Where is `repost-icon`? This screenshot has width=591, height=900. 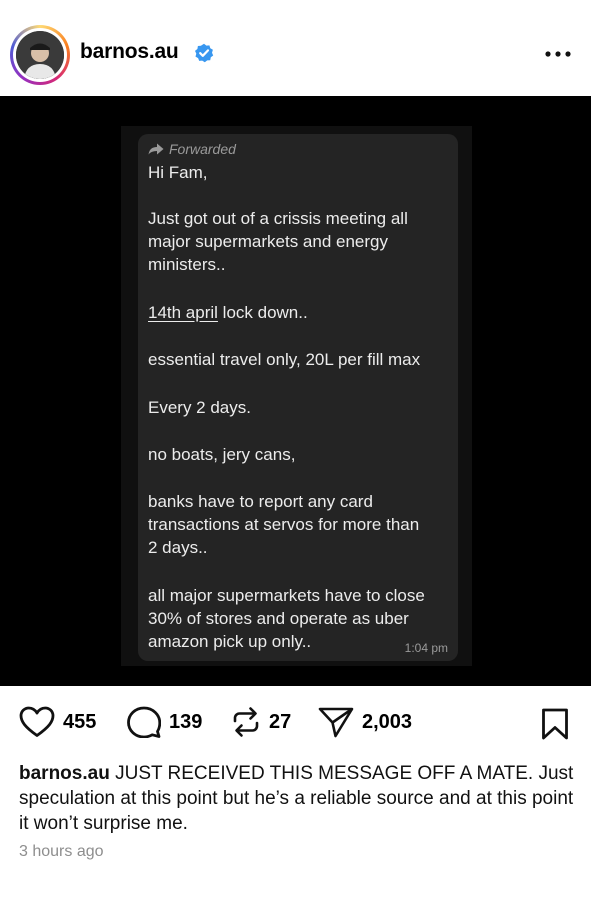
repost-icon is located at coordinates (246, 722).